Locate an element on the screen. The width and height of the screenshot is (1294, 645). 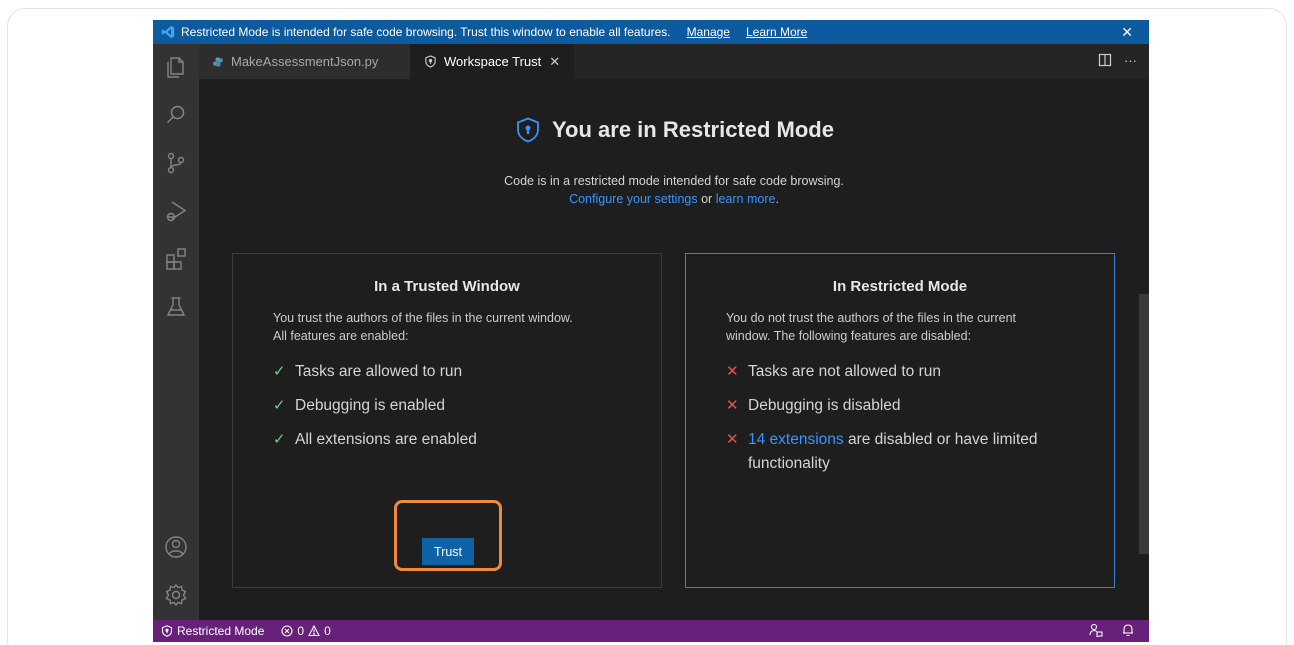
list-item-text: Tasks are not allowed to run is located at coordinates (844, 371).